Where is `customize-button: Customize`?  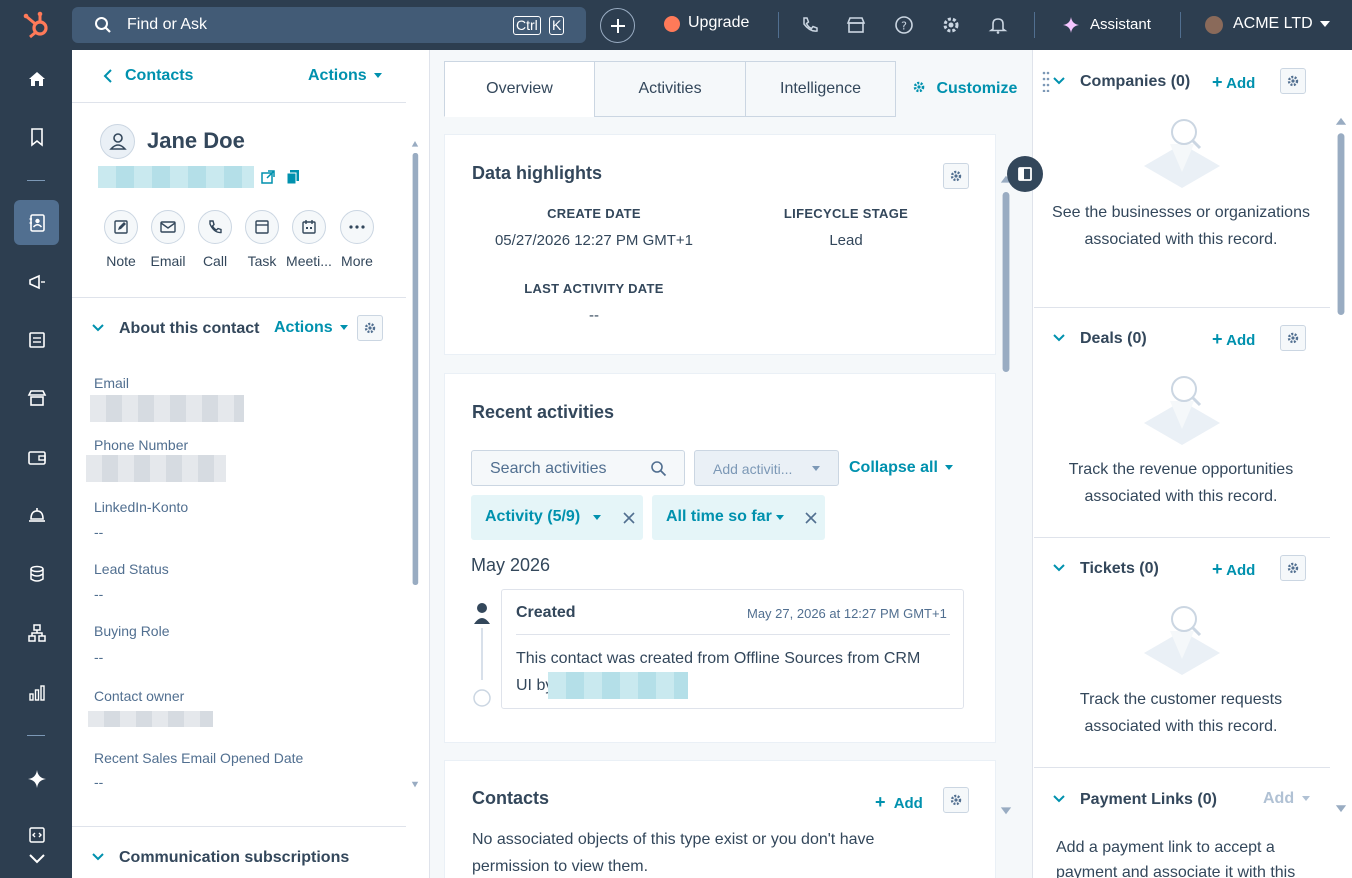 customize-button: Customize is located at coordinates (964, 89).